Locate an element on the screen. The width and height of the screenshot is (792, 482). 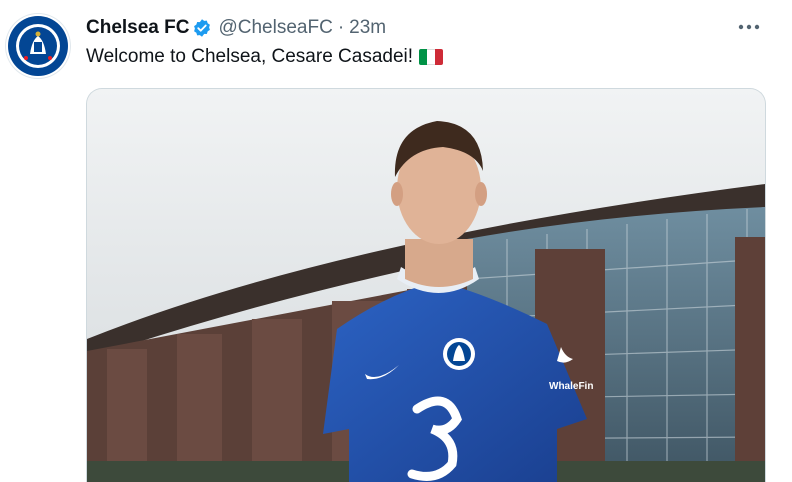
avatar is located at coordinates (38, 46).